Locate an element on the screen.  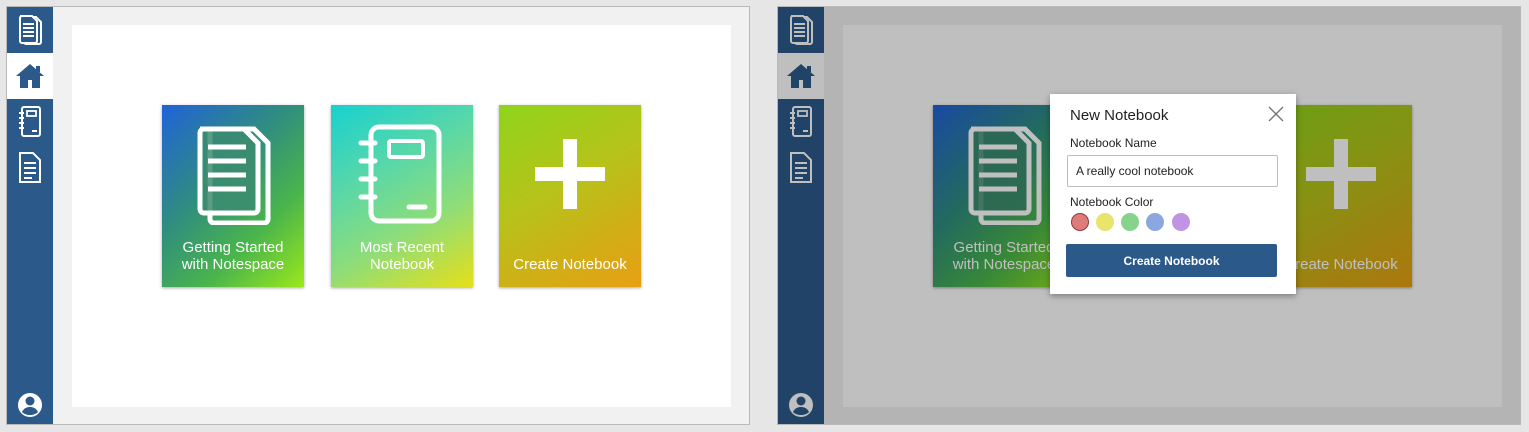
sidebar-item-home is located at coordinates (30, 76).